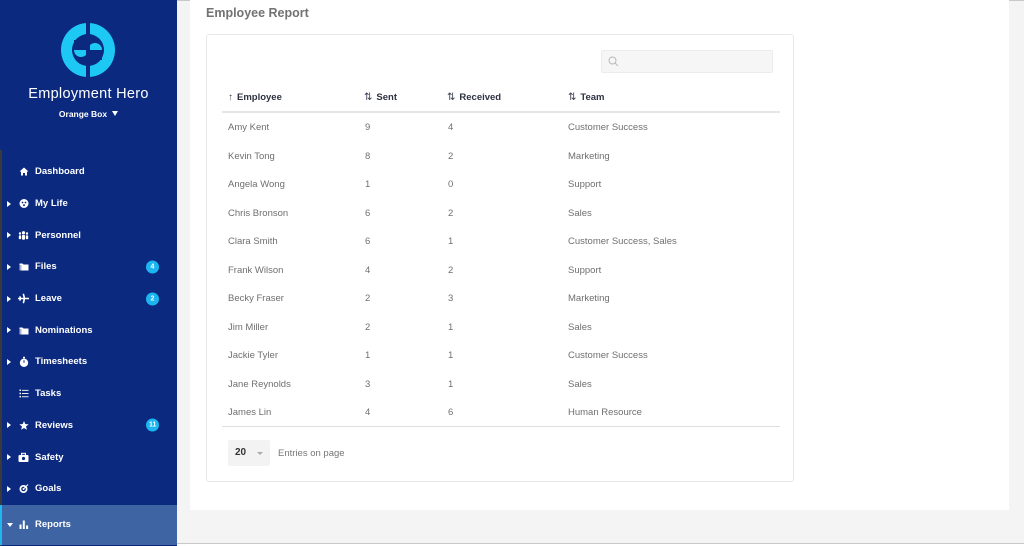 The image size is (1024, 546). I want to click on column-label: Team, so click(592, 97).